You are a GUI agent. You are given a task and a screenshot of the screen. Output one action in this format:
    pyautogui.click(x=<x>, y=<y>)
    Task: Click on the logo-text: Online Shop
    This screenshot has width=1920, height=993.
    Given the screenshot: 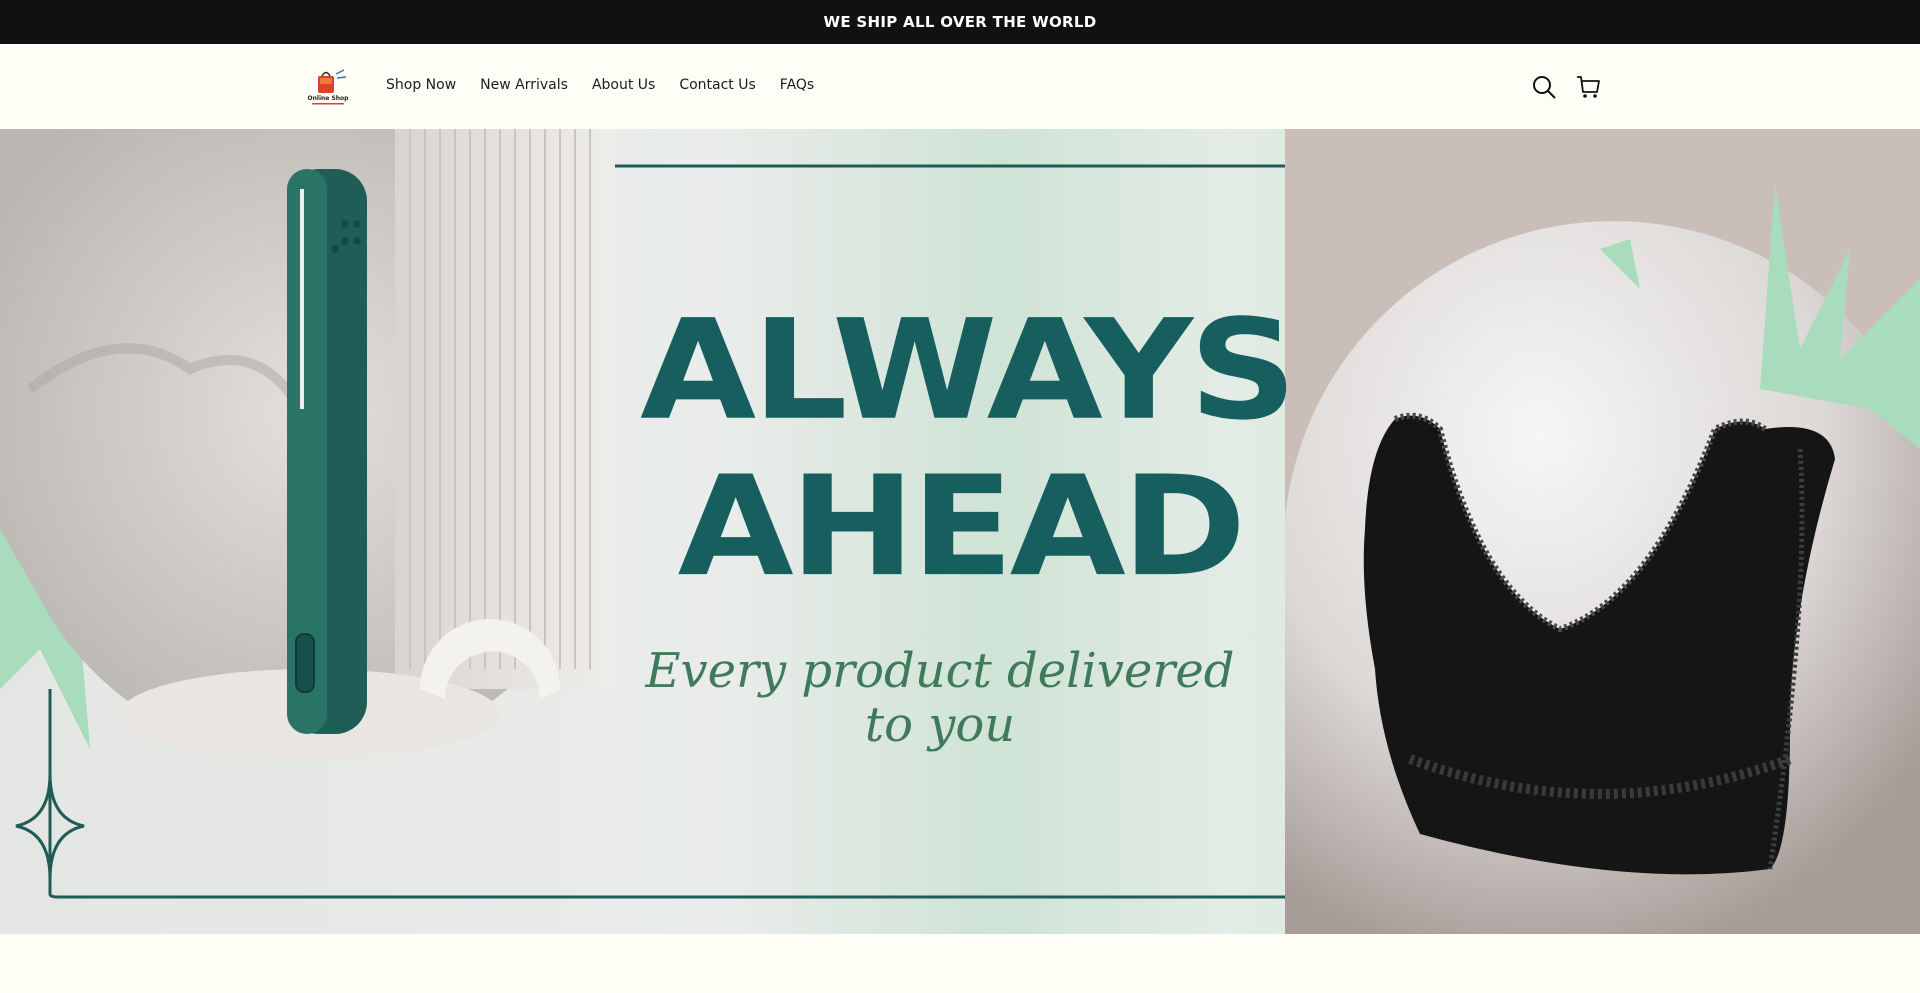 What is the action you would take?
    pyautogui.click(x=329, y=98)
    